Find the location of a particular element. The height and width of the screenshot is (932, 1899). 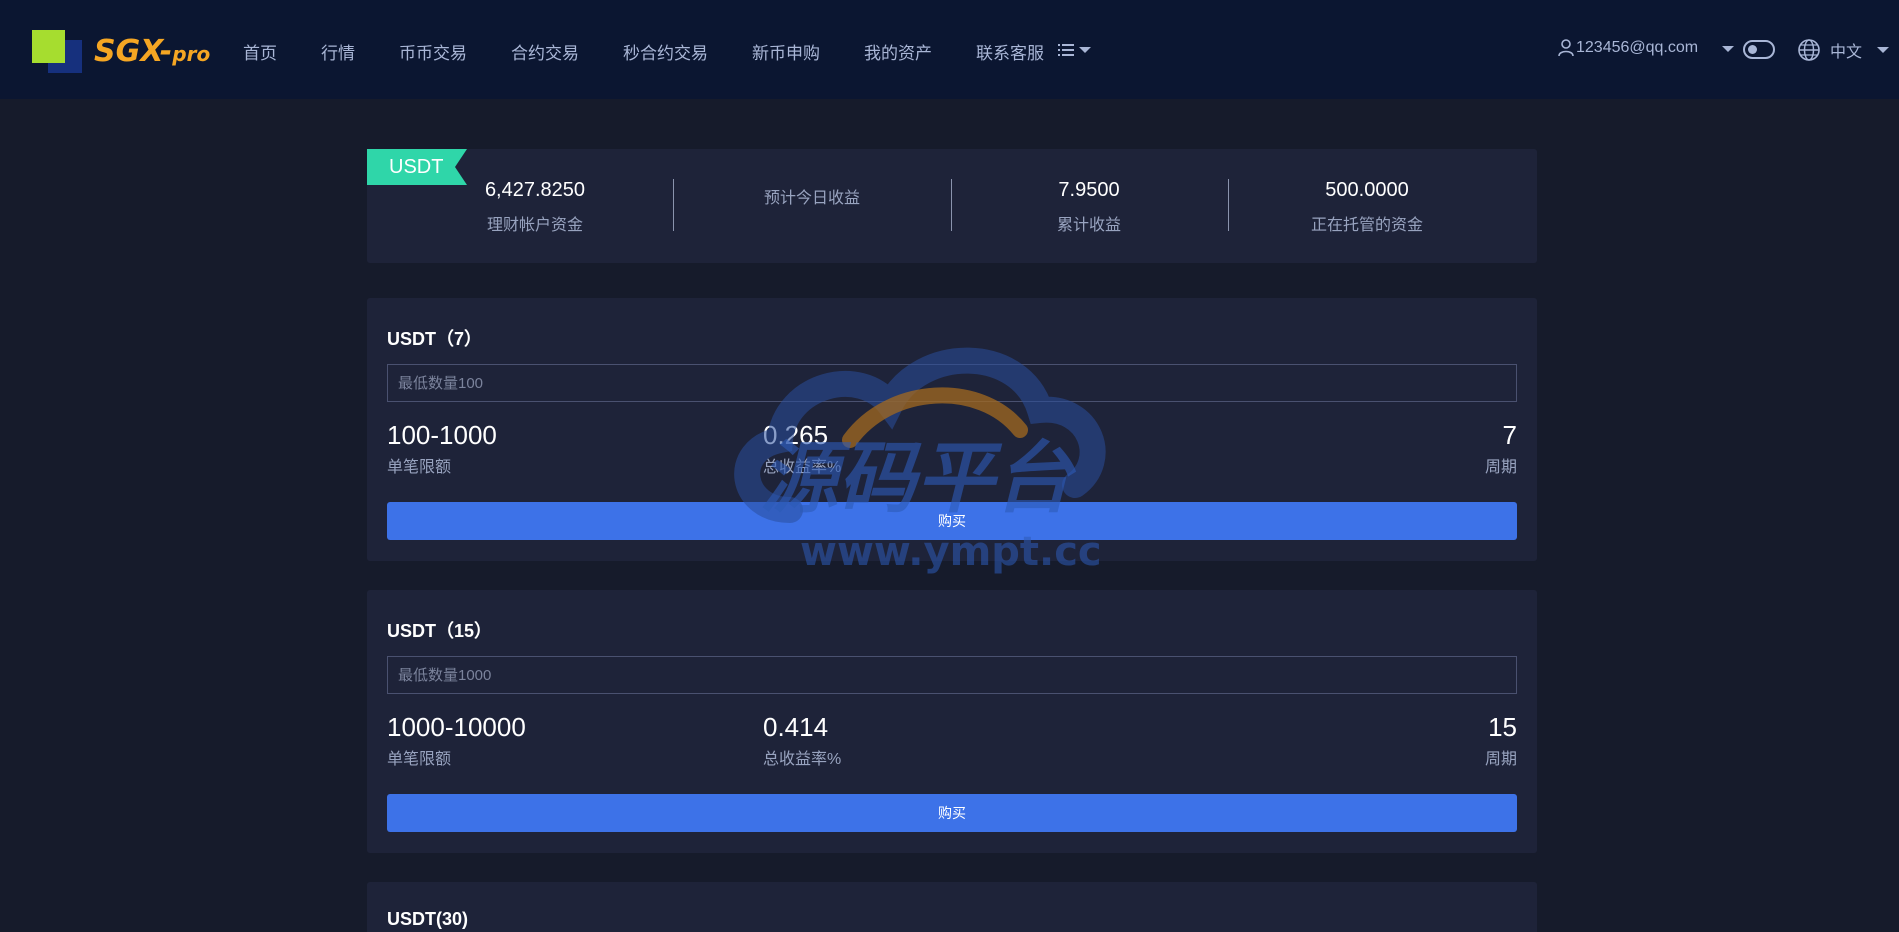

stat-today-earnings: 预计今日收益 is located at coordinates (812, 193).